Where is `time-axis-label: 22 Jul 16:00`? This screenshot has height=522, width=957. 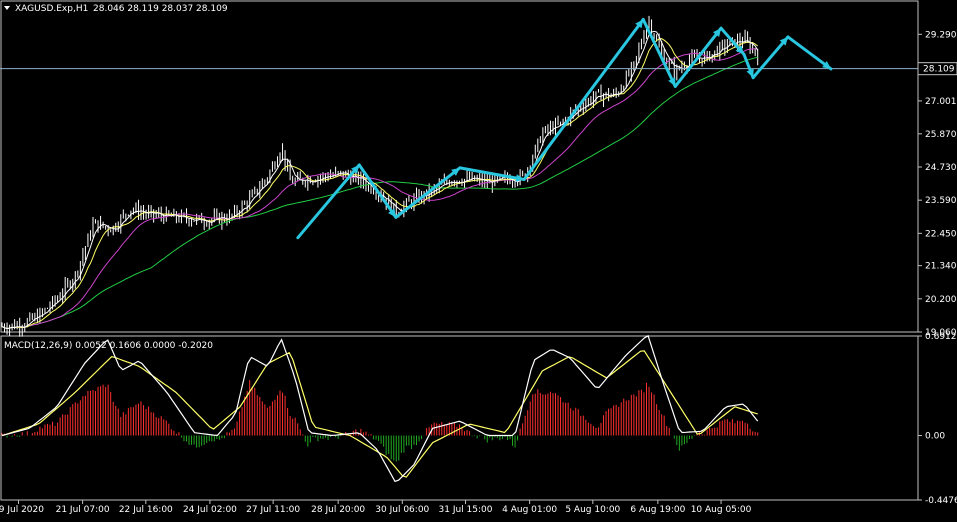 time-axis-label: 22 Jul 16:00 is located at coordinates (146, 510).